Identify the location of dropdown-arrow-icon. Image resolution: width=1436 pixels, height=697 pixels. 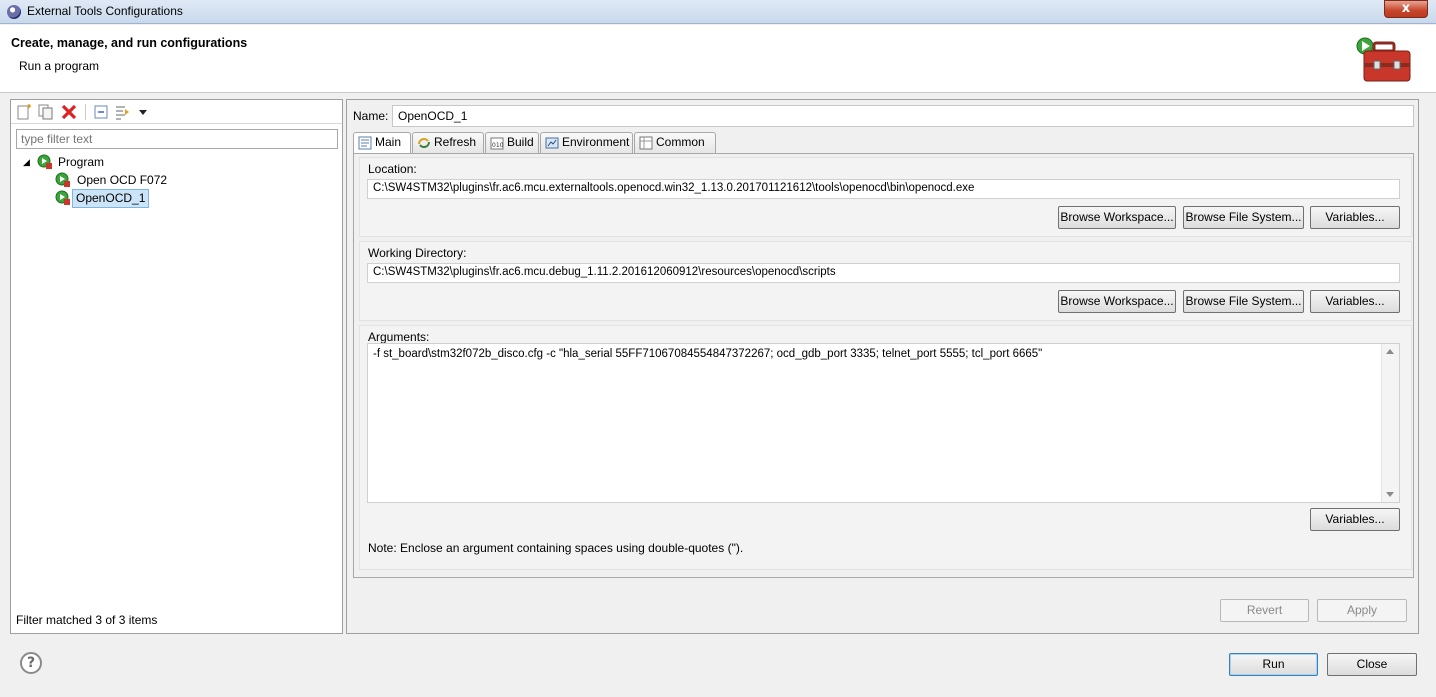
(143, 112).